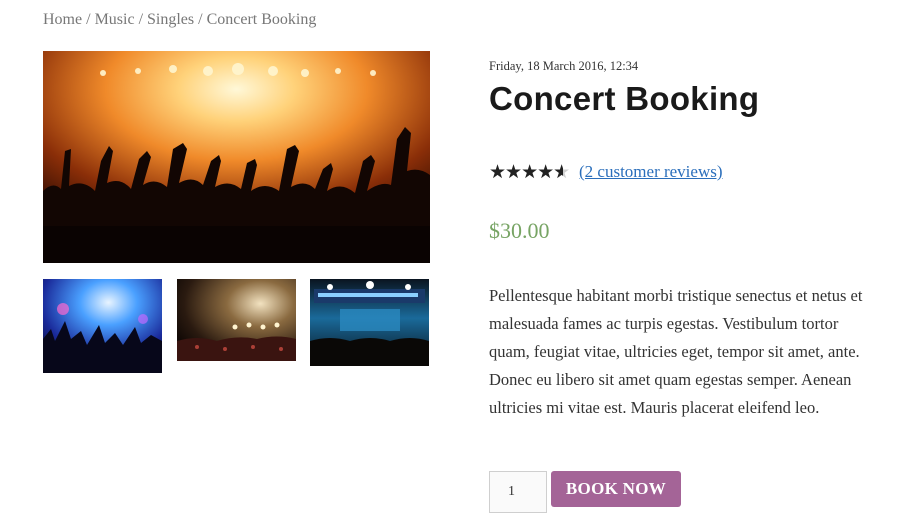  Describe the element at coordinates (624, 98) in the screenshot. I see `product-title: Concert Booking` at that location.